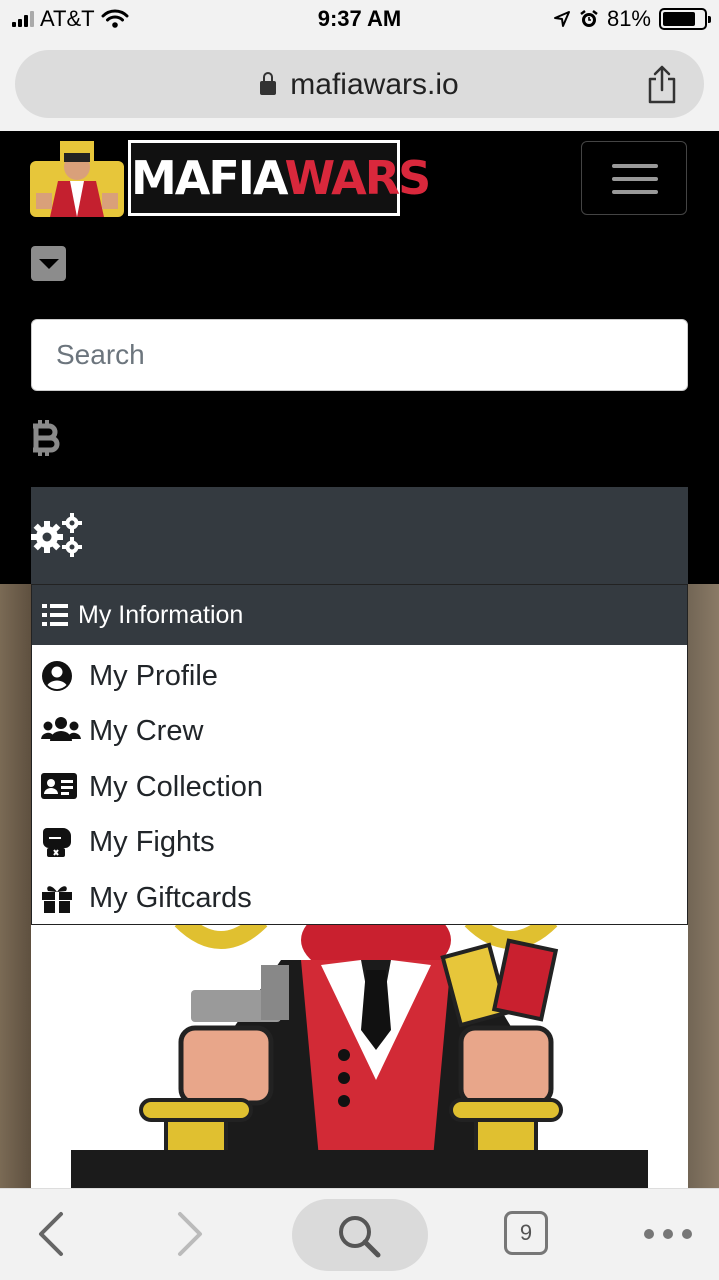 Image resolution: width=719 pixels, height=1280 pixels. What do you see at coordinates (634, 178) in the screenshot?
I see `menu-toggle-button` at bounding box center [634, 178].